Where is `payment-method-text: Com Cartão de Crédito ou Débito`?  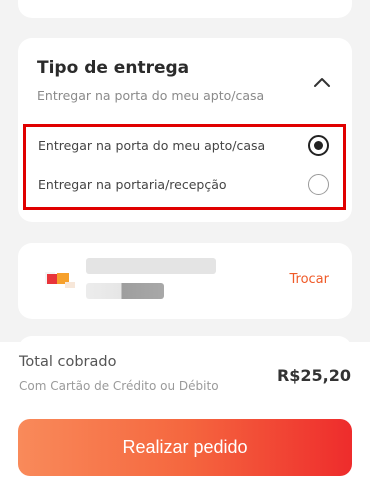 payment-method-text: Com Cartão de Crédito ou Débito is located at coordinates (119, 386).